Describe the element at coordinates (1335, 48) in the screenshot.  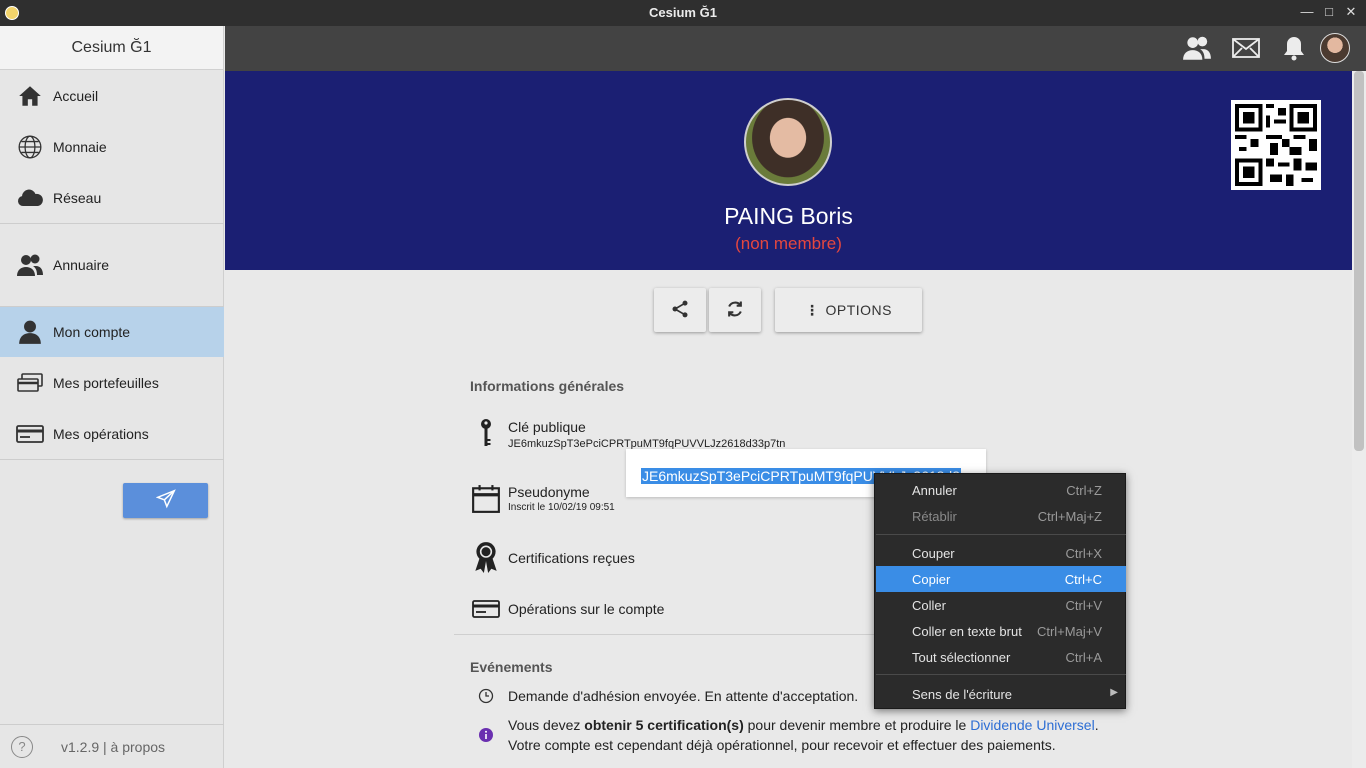
I see `user-avatar` at that location.